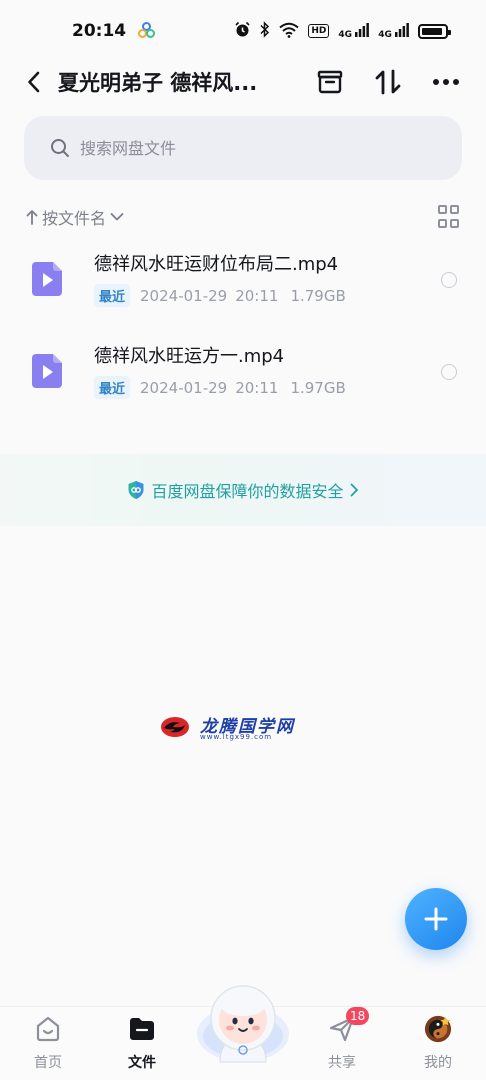 The width and height of the screenshot is (486, 1080). I want to click on file-size: 1.97GB, so click(318, 387).